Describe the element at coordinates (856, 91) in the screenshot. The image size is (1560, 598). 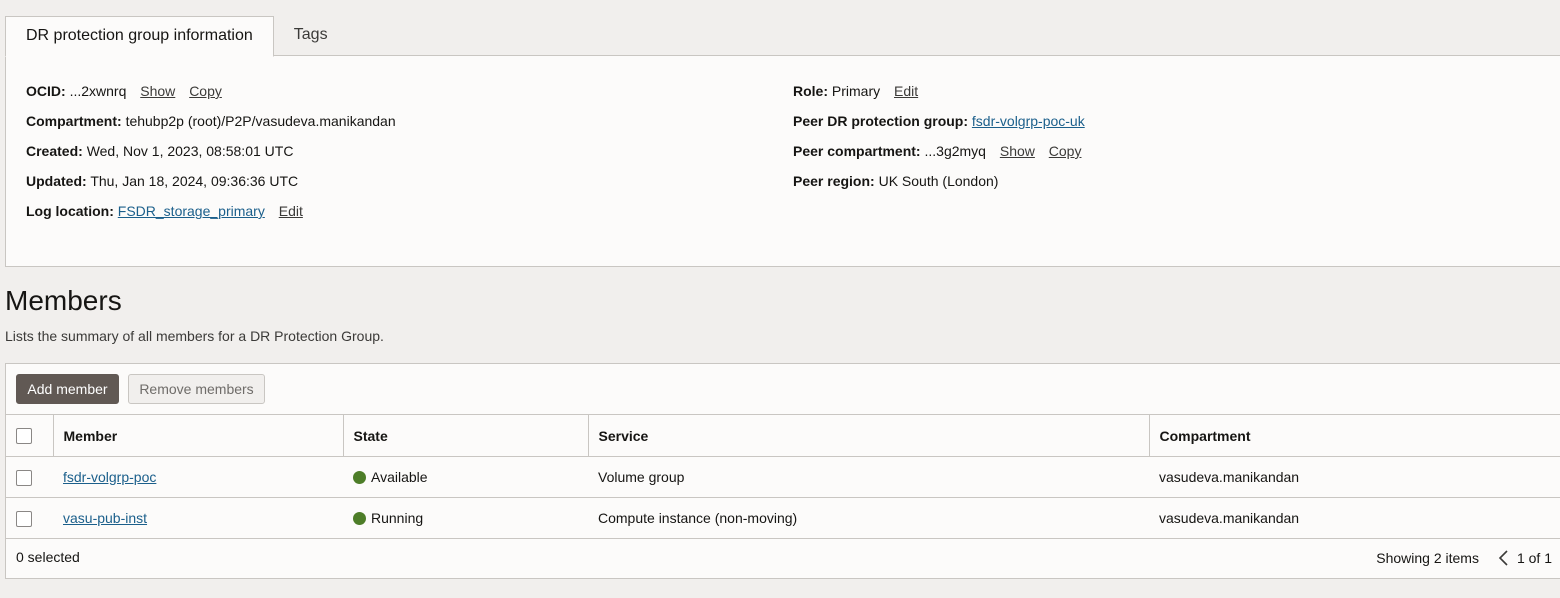
I see `role-value: Primary` at that location.